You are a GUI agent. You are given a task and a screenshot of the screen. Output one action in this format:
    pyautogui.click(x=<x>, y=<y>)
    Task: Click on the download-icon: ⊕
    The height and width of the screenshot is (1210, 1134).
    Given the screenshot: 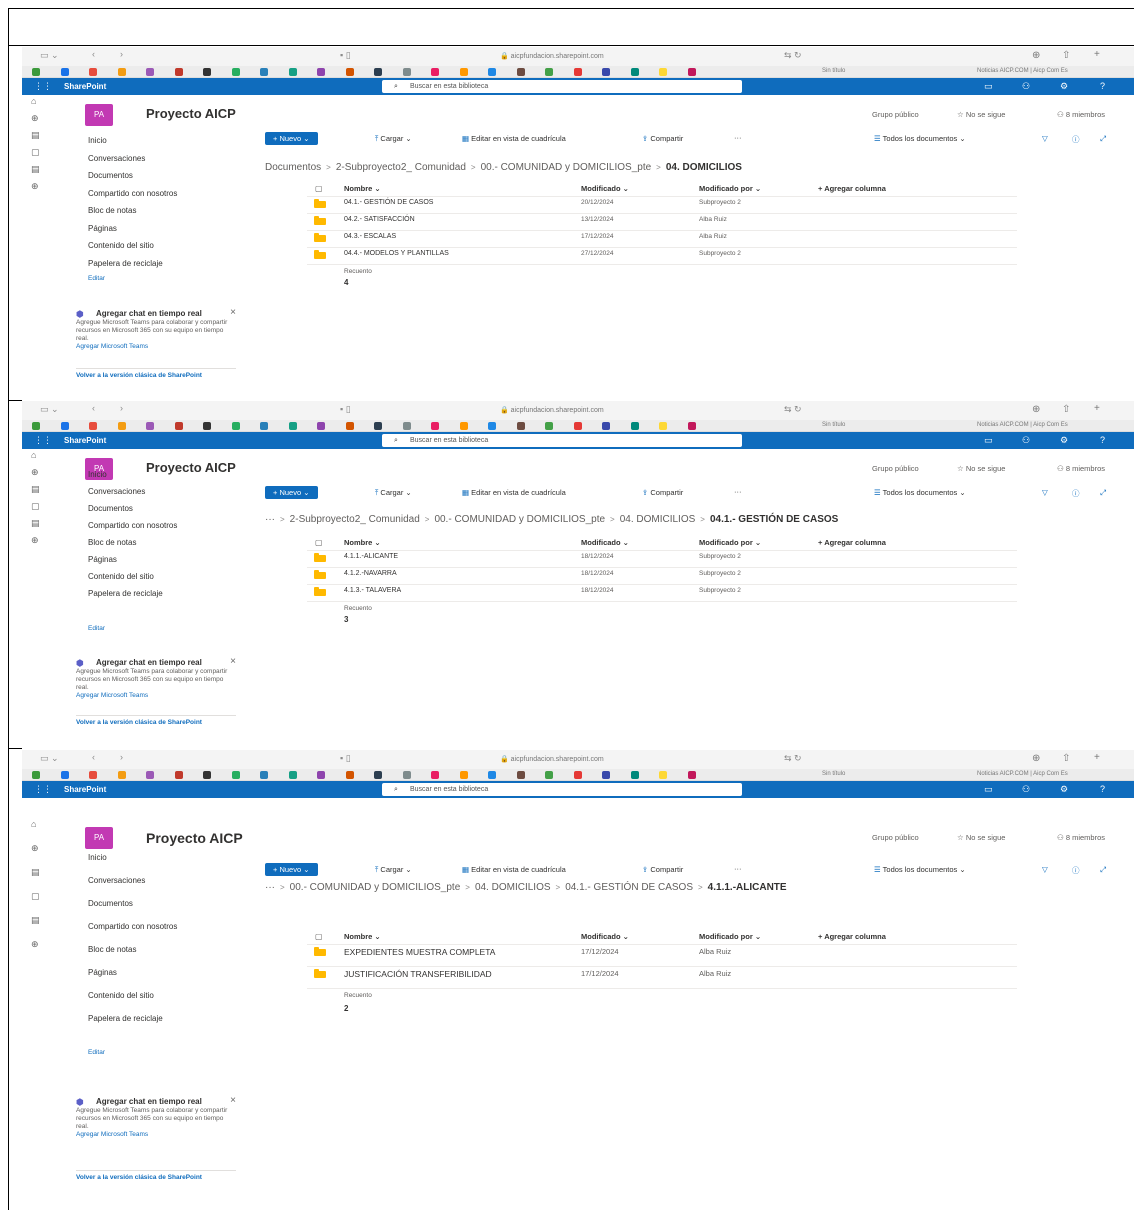 What is the action you would take?
    pyautogui.click(x=1036, y=409)
    